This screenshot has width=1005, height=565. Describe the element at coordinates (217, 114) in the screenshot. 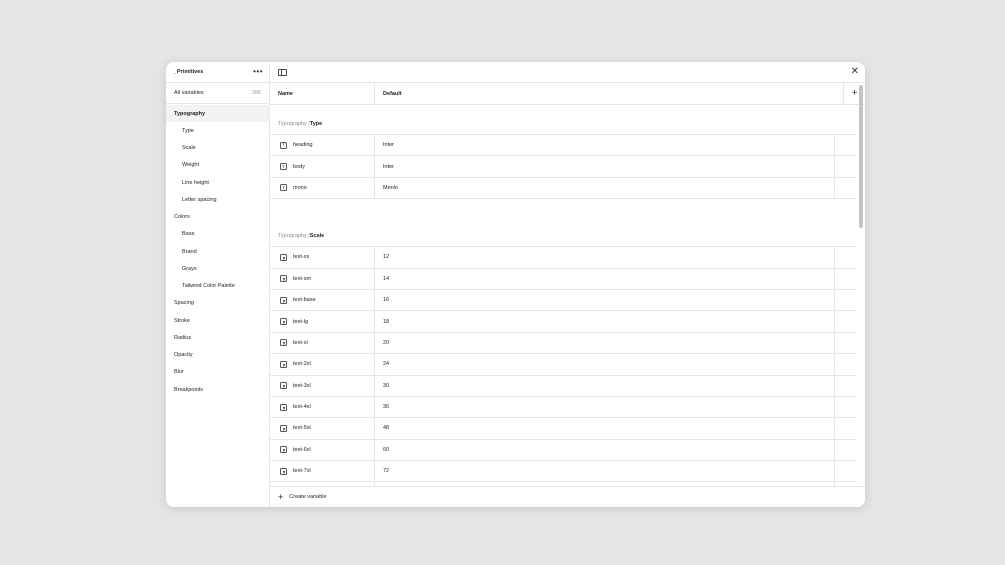

I see `sidebar-item-typography: Typography` at that location.